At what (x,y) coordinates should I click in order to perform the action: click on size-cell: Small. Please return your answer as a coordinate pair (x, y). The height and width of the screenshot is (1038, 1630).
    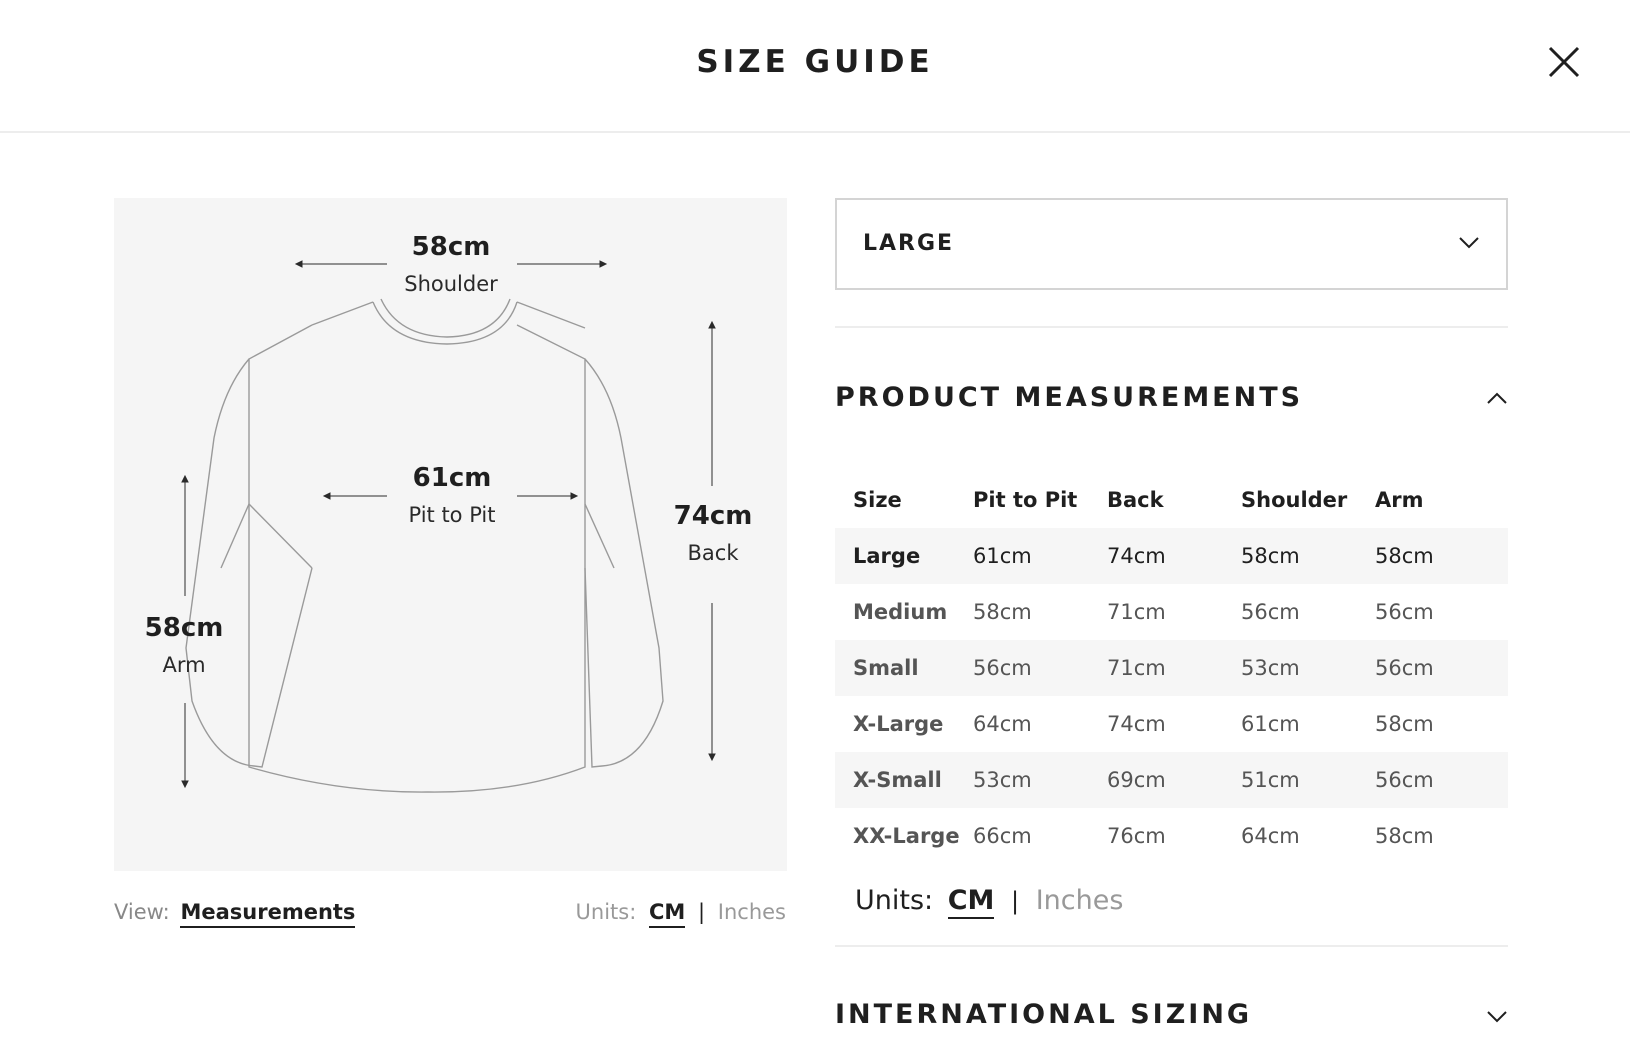
    Looking at the image, I should click on (886, 668).